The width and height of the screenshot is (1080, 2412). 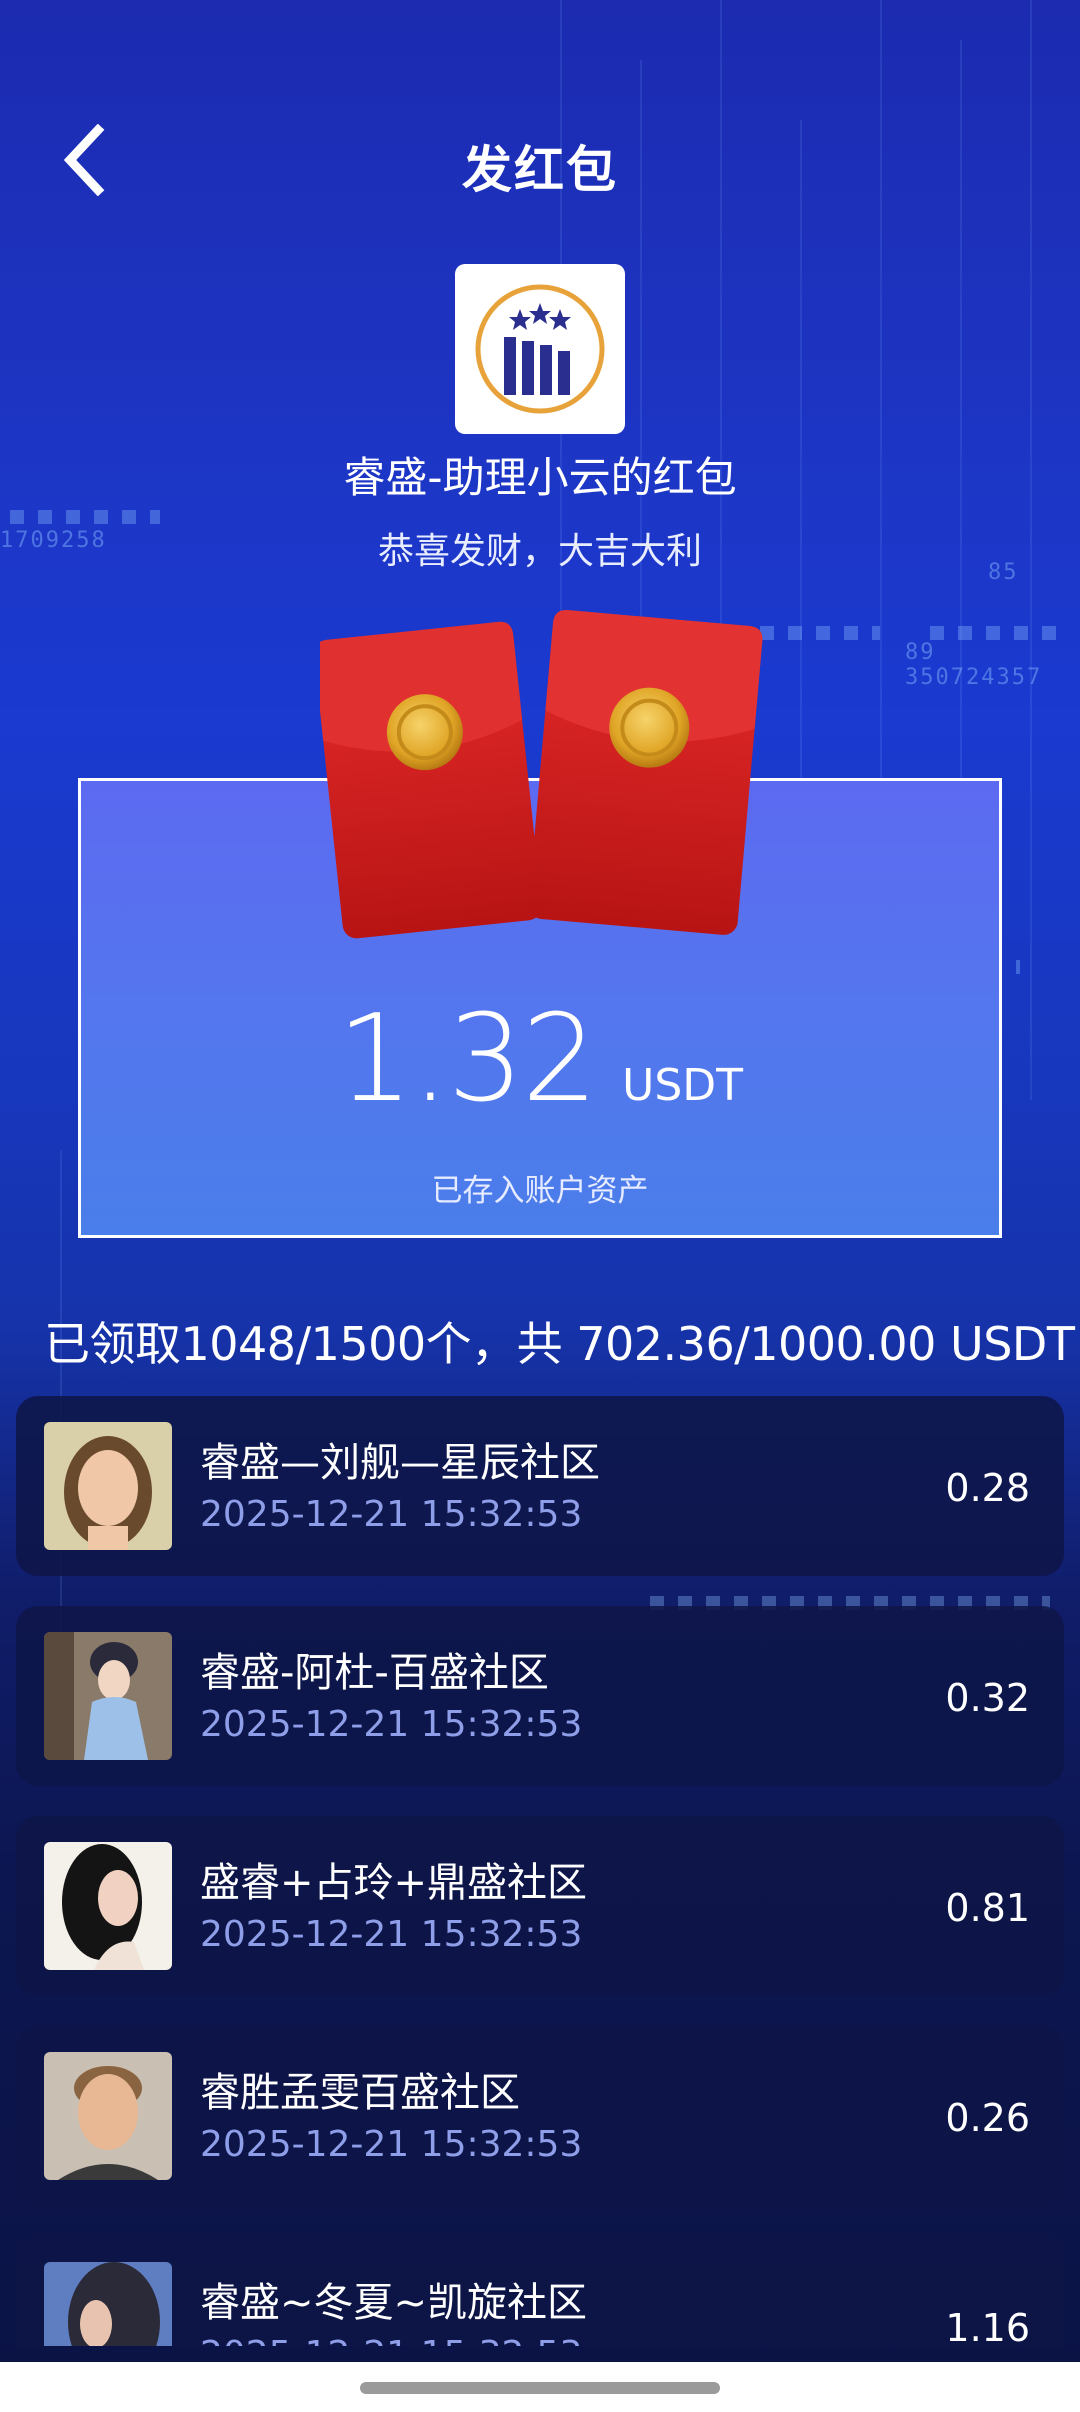 I want to click on system-home-bar, so click(x=540, y=2387).